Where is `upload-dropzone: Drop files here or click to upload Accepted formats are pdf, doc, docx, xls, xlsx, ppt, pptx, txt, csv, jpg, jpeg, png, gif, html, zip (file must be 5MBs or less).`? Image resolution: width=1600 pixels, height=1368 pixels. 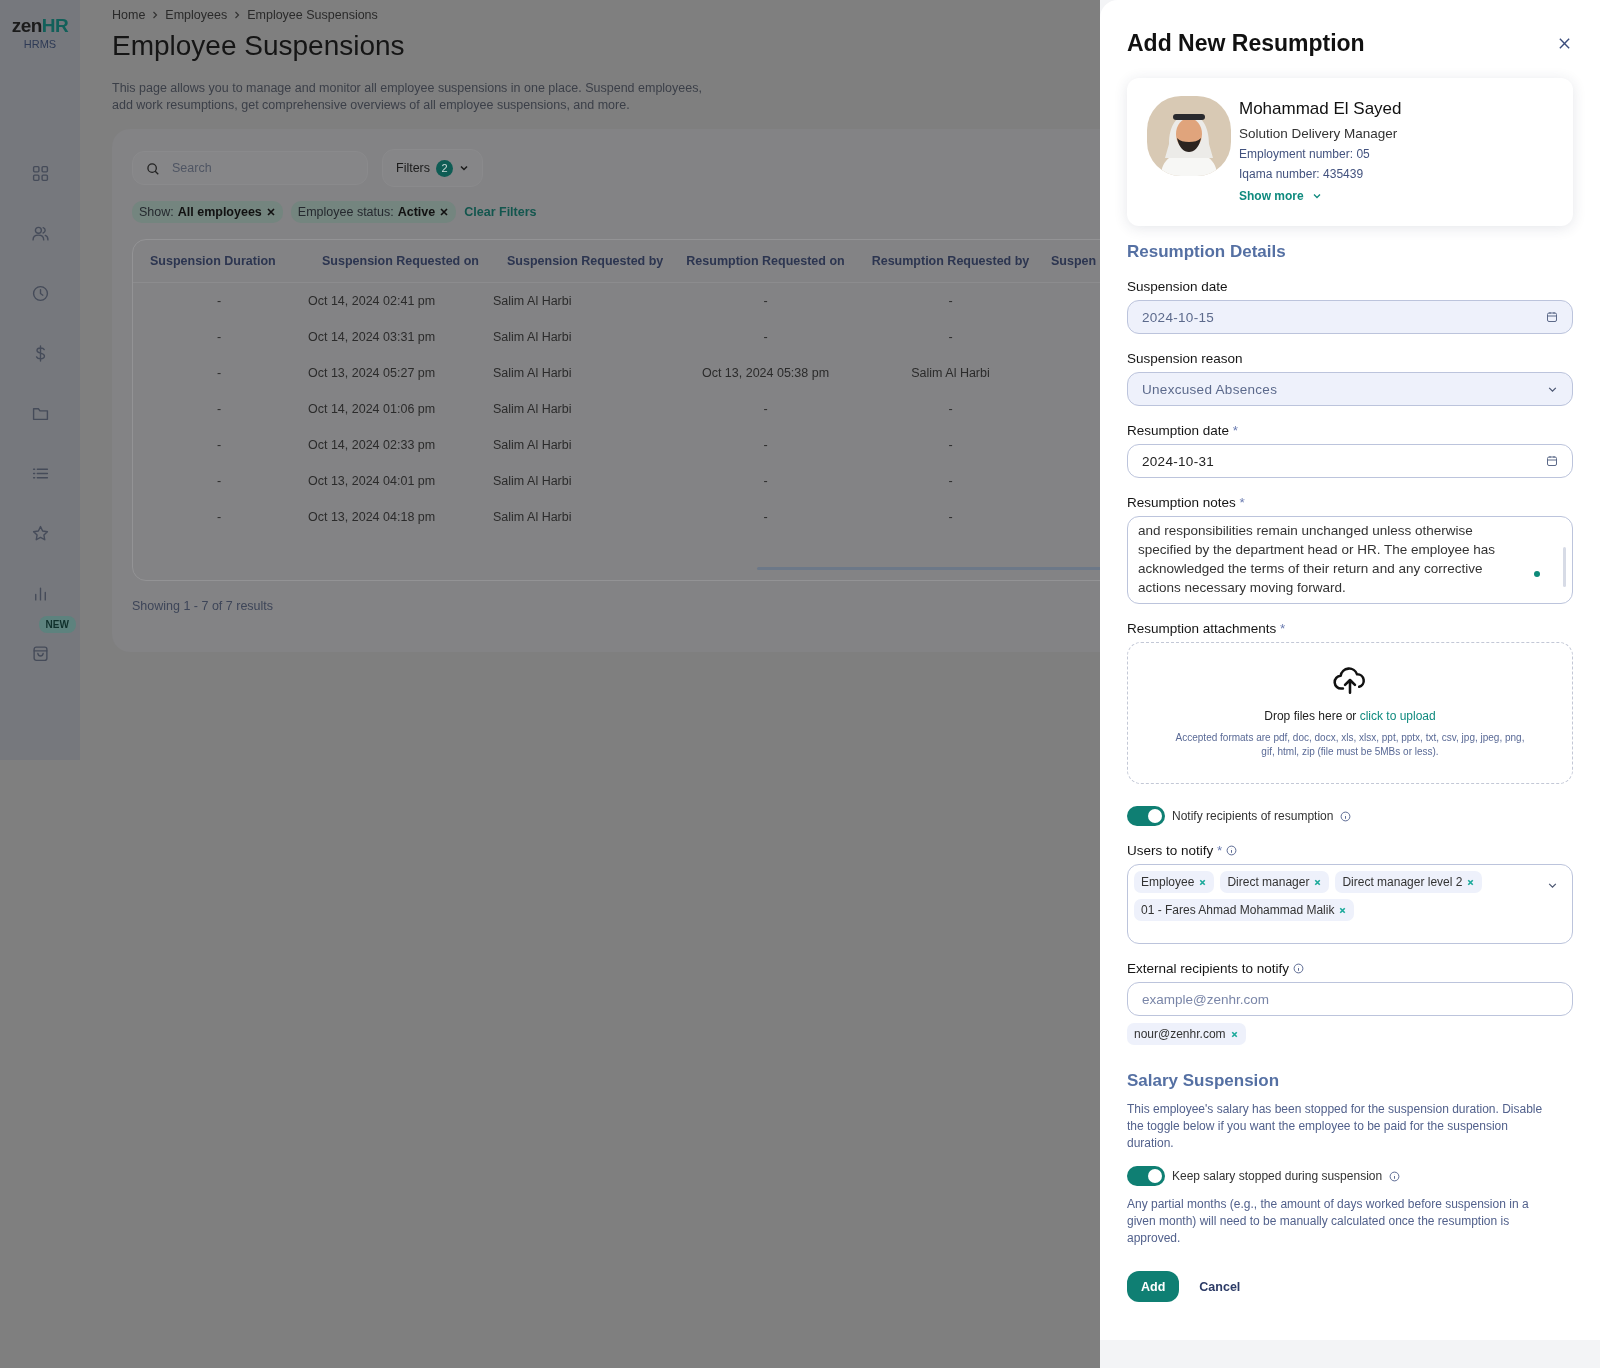 upload-dropzone: Drop files here or click to upload Accepted formats are pdf, doc, docx, xls, xlsx, ppt, pptx, txt, csv, jpg, jpeg, png, gif, html, zip (file must be 5MBs or less). is located at coordinates (1350, 713).